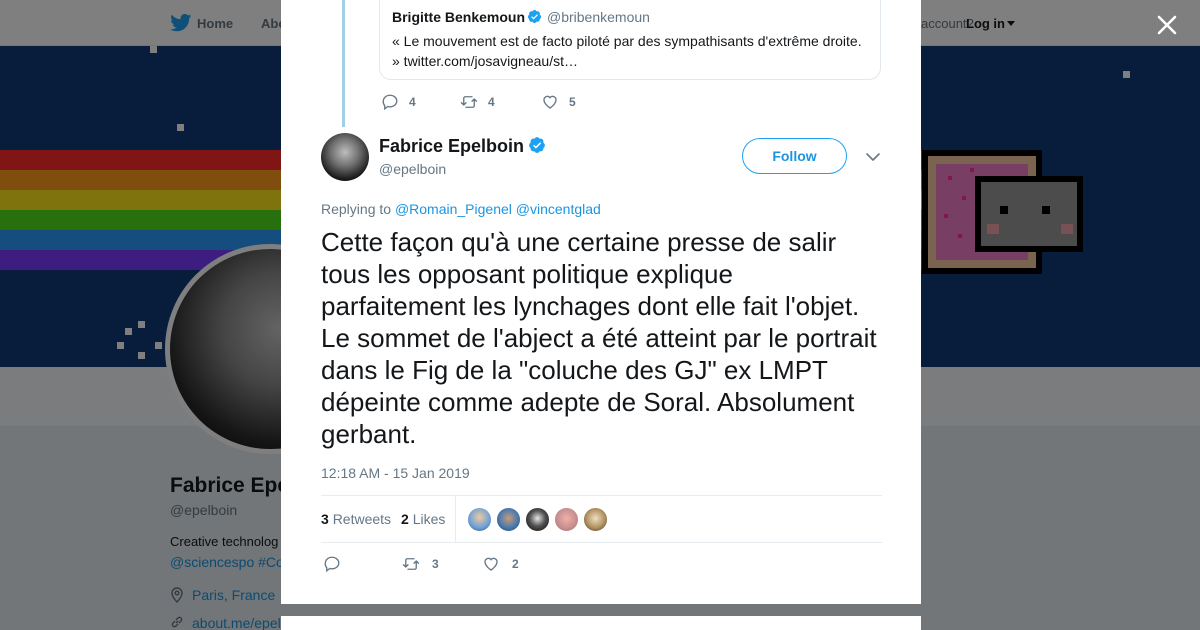  What do you see at coordinates (412, 102) in the screenshot?
I see `quoted-reply-count: 4` at bounding box center [412, 102].